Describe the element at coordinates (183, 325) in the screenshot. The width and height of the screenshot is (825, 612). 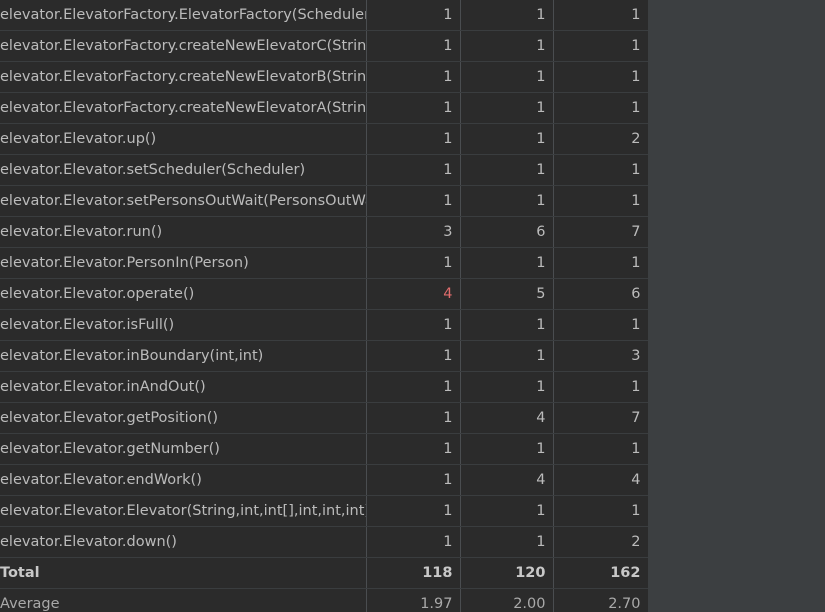
I see `method-name: elevator.Elevator.isFull()` at that location.